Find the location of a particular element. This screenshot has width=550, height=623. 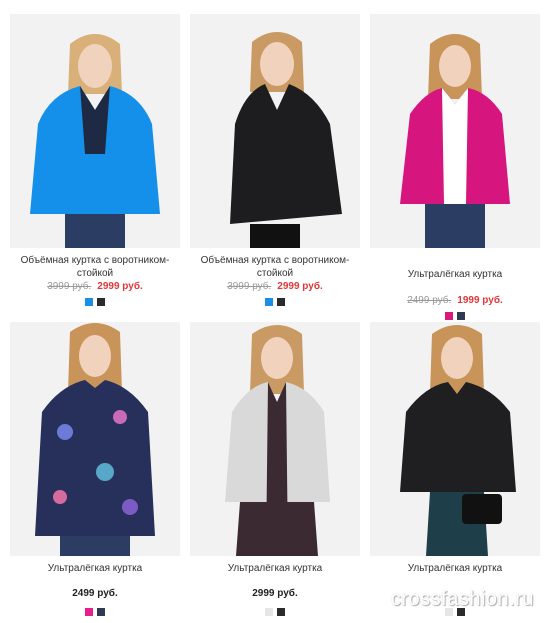

price-row: 2499 руб. 1999 руб. is located at coordinates (455, 301).